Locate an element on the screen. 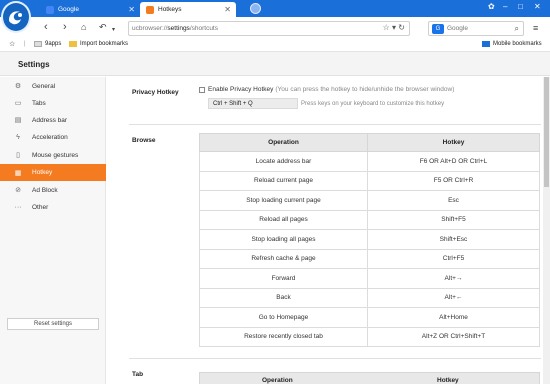 The height and width of the screenshot is (384, 550). operation-cell: Stop loading current page is located at coordinates (283, 200).